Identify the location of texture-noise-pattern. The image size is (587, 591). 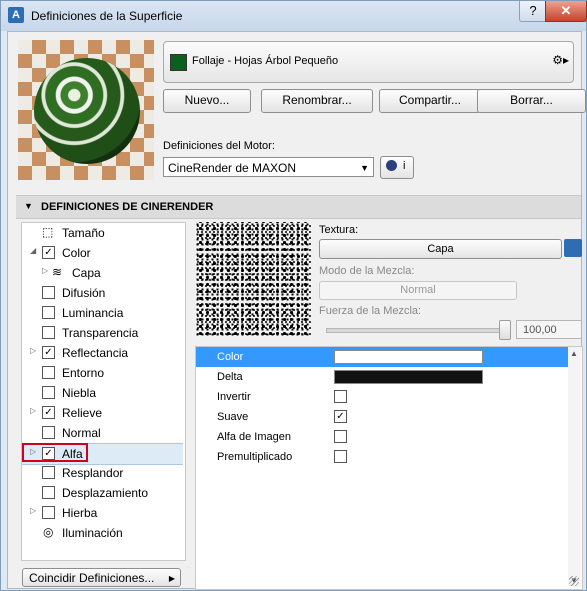
(253, 280).